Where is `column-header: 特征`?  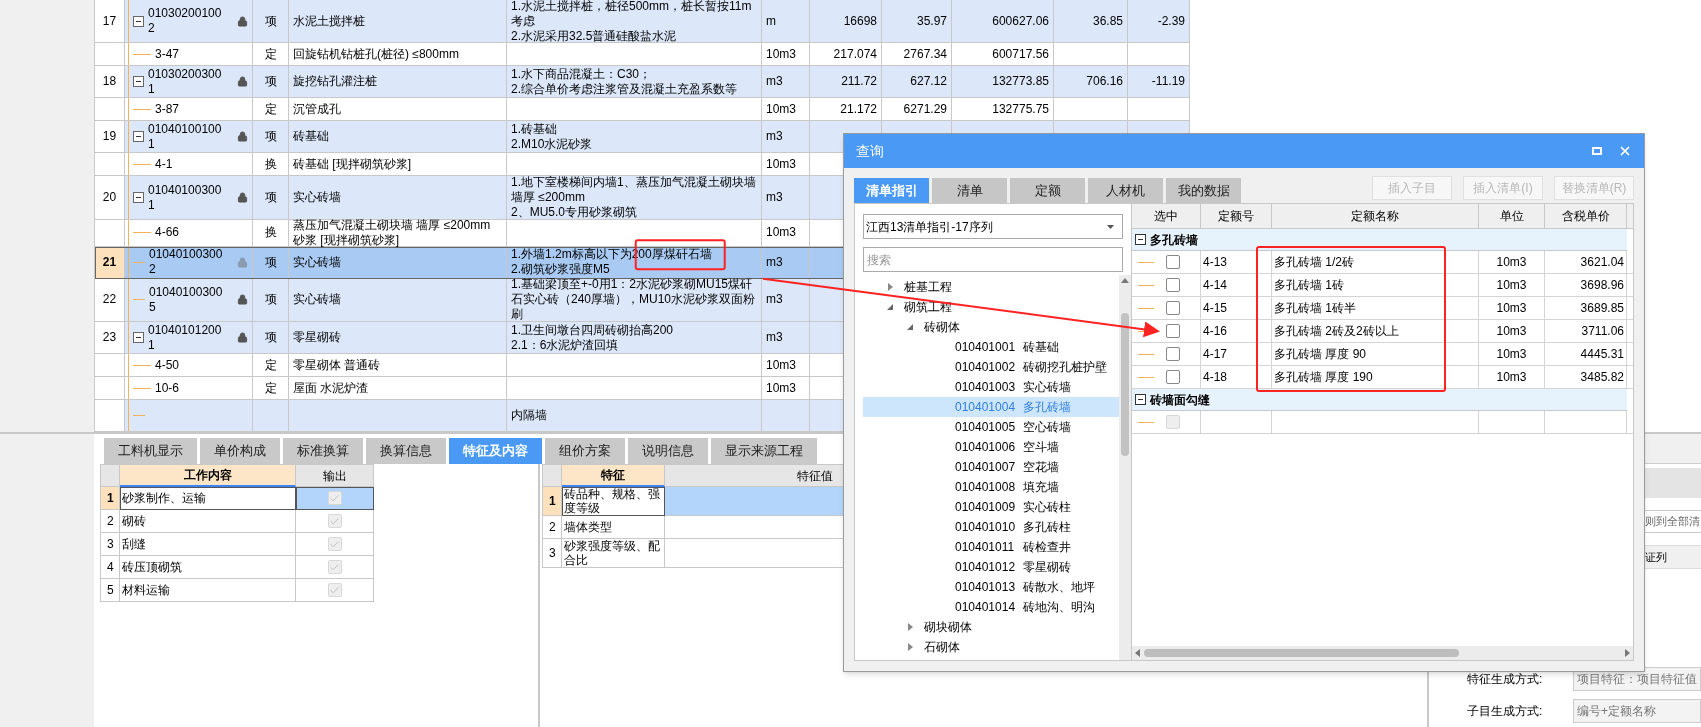
column-header: 特征 is located at coordinates (614, 475).